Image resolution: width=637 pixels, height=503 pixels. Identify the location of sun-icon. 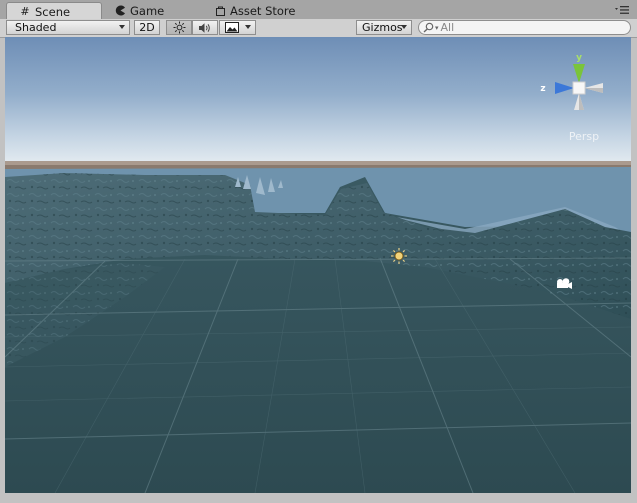
(179, 27).